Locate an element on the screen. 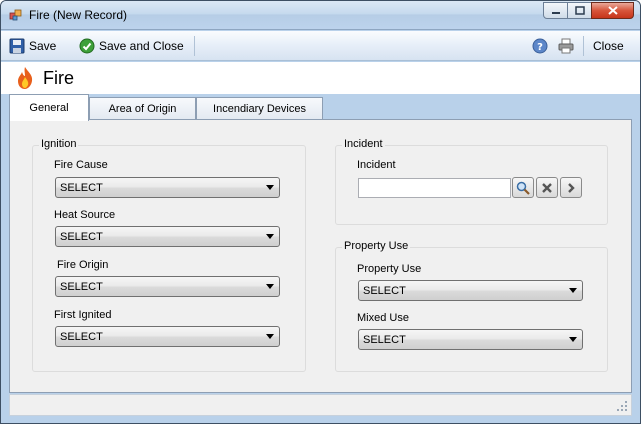  group-title: Property Use is located at coordinates (376, 246).